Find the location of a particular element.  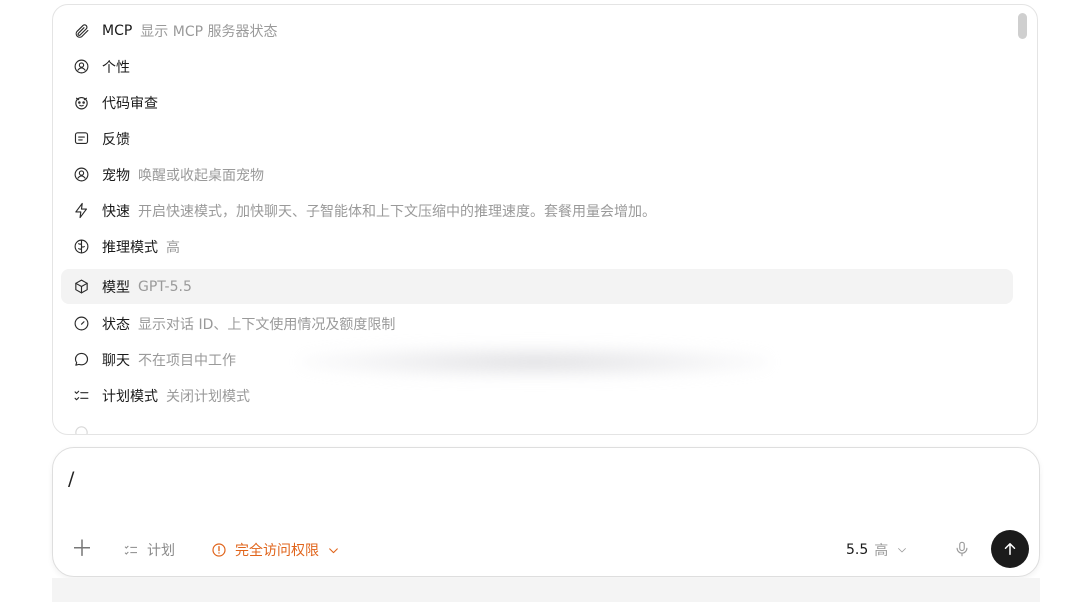

lightning-icon is located at coordinates (81, 211).